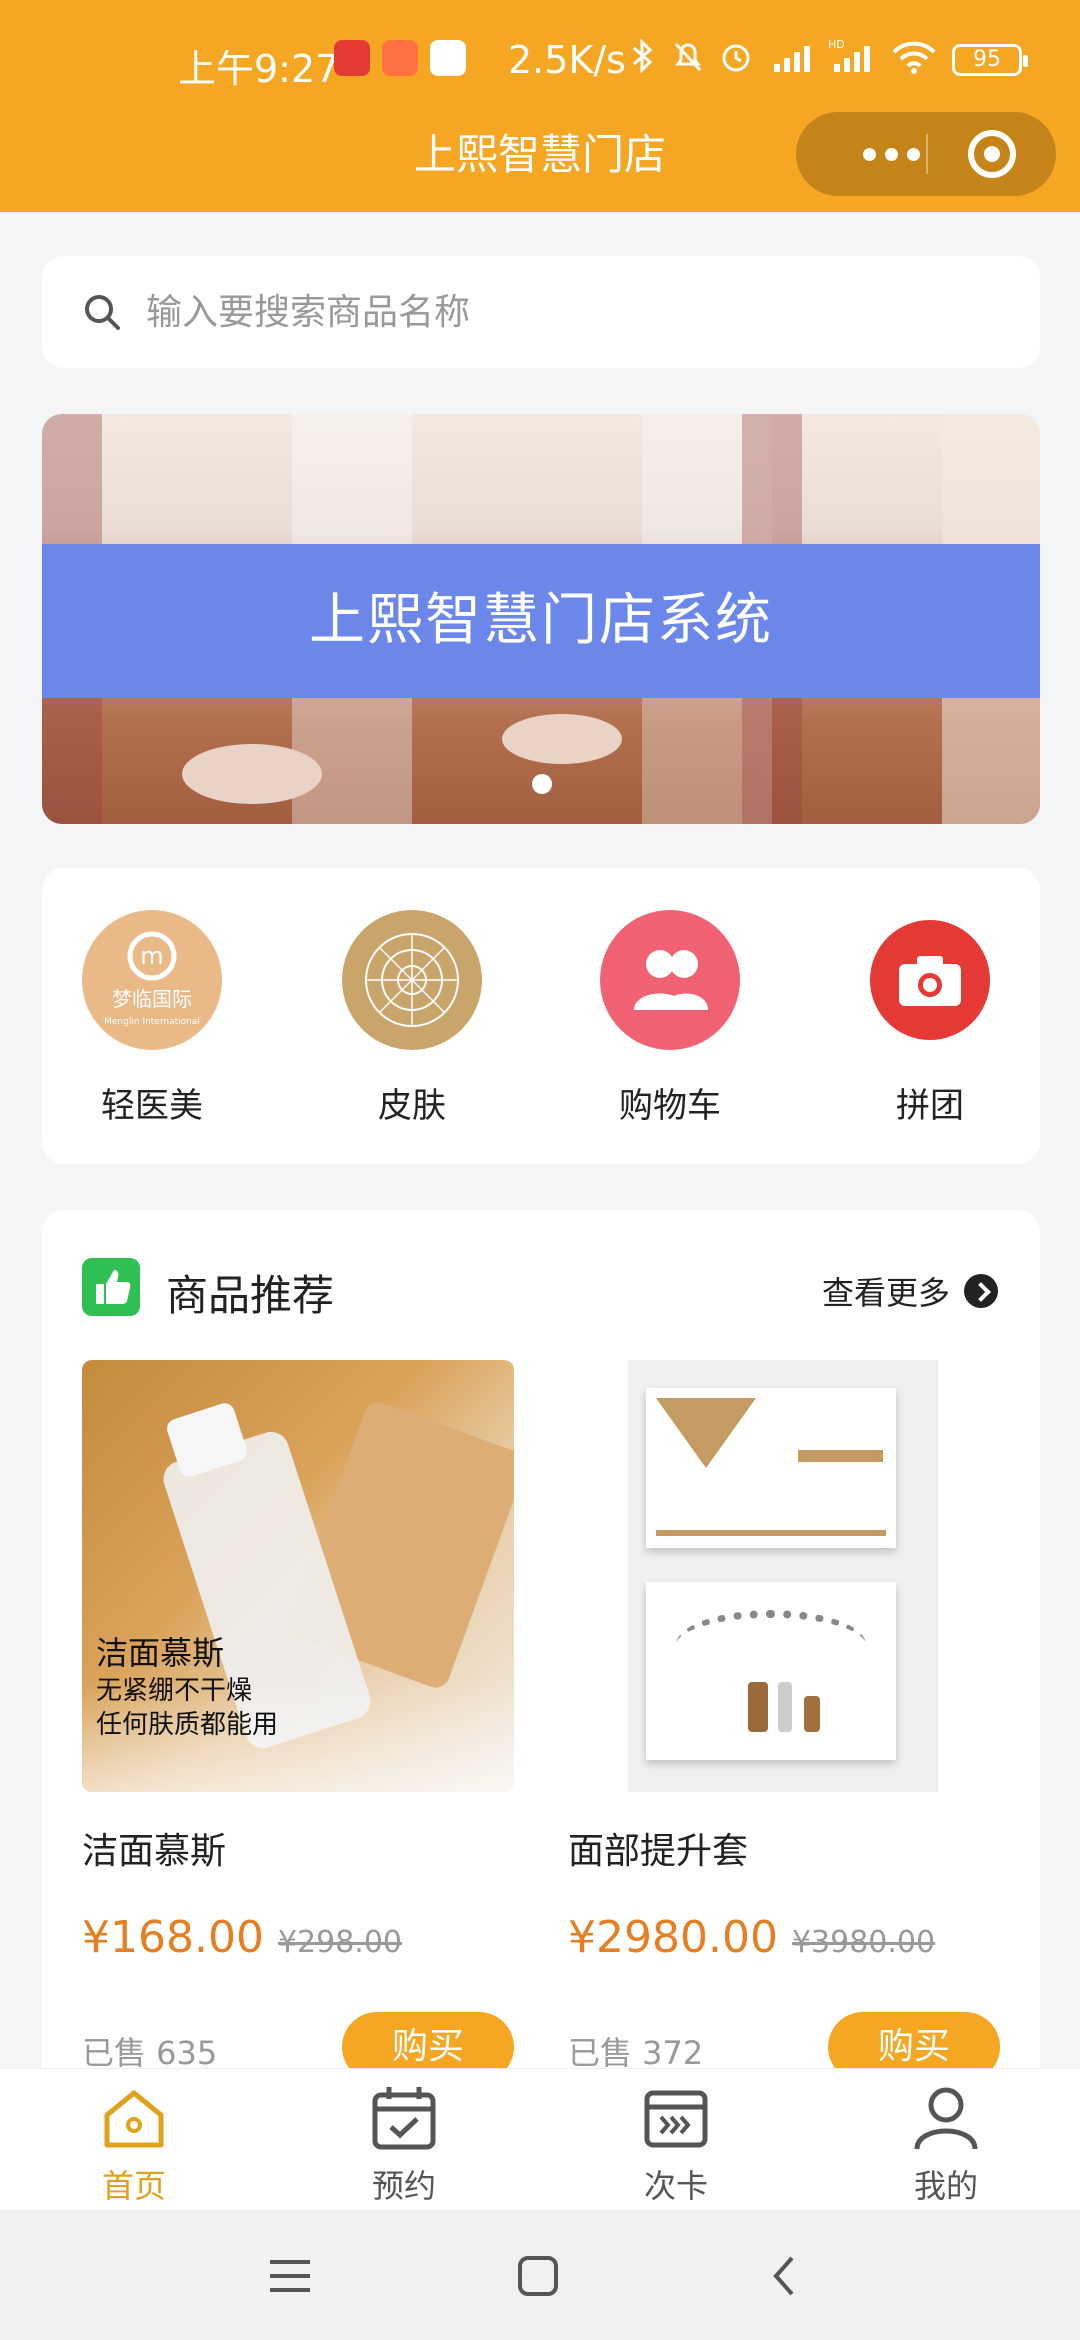 The height and width of the screenshot is (2340, 1080). What do you see at coordinates (133, 2186) in the screenshot?
I see `tab-label: 首页` at bounding box center [133, 2186].